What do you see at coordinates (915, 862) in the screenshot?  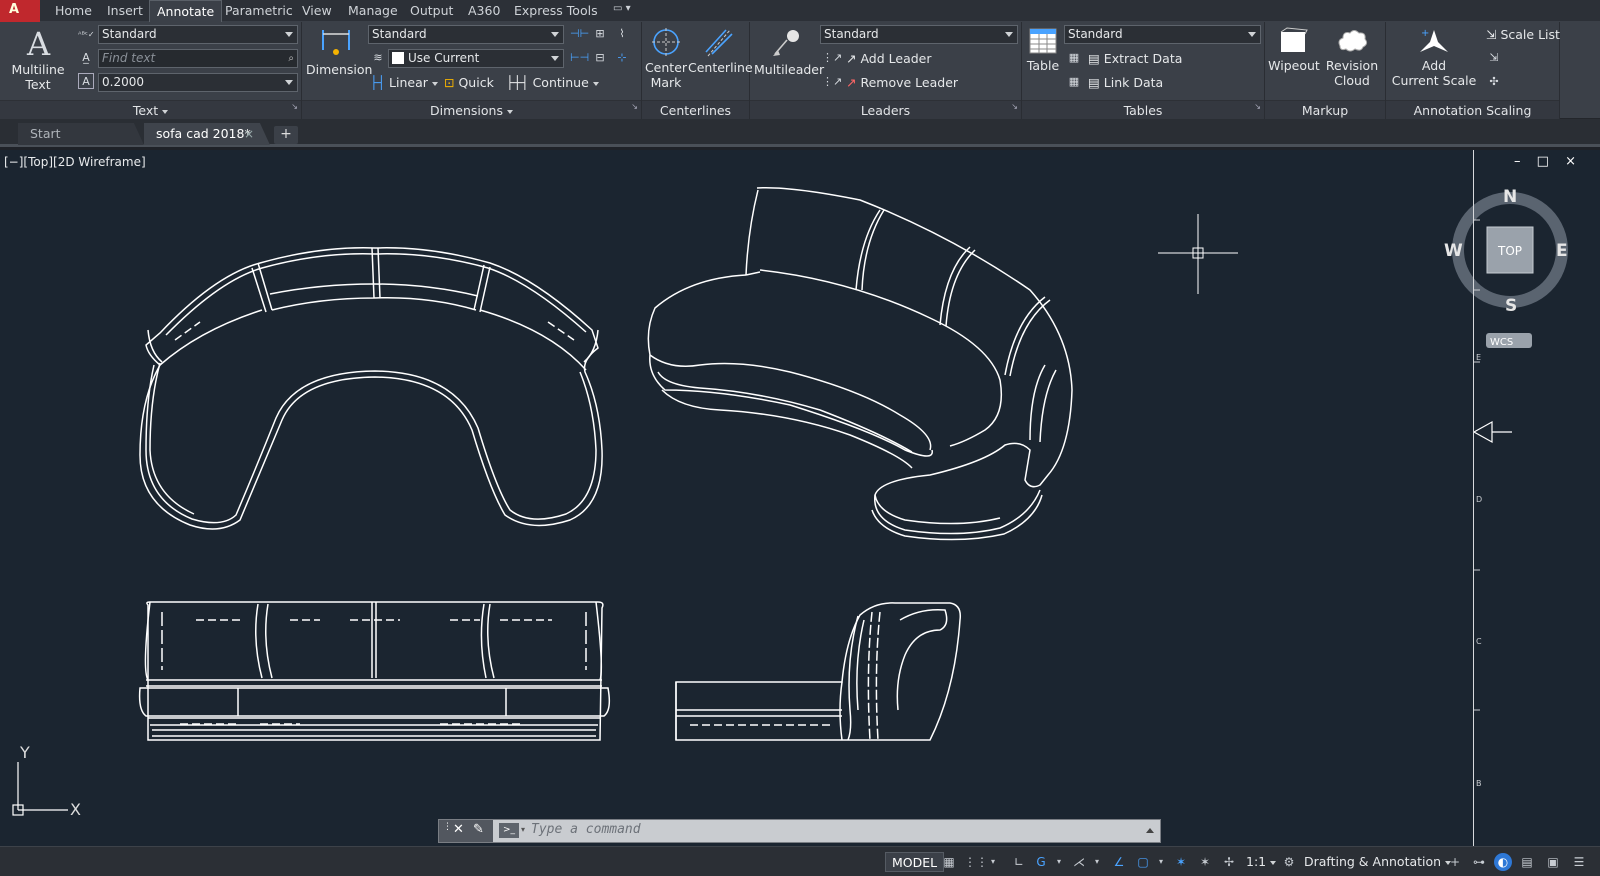 I see `model-space-button: MODEL` at bounding box center [915, 862].